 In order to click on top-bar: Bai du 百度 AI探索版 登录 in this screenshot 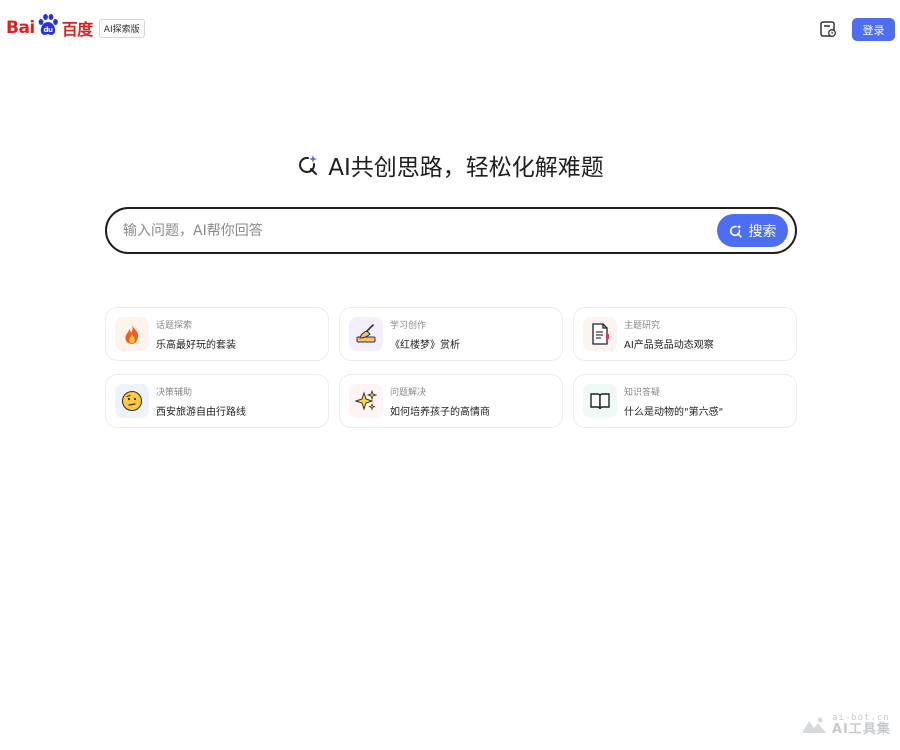, I will do `click(450, 30)`.